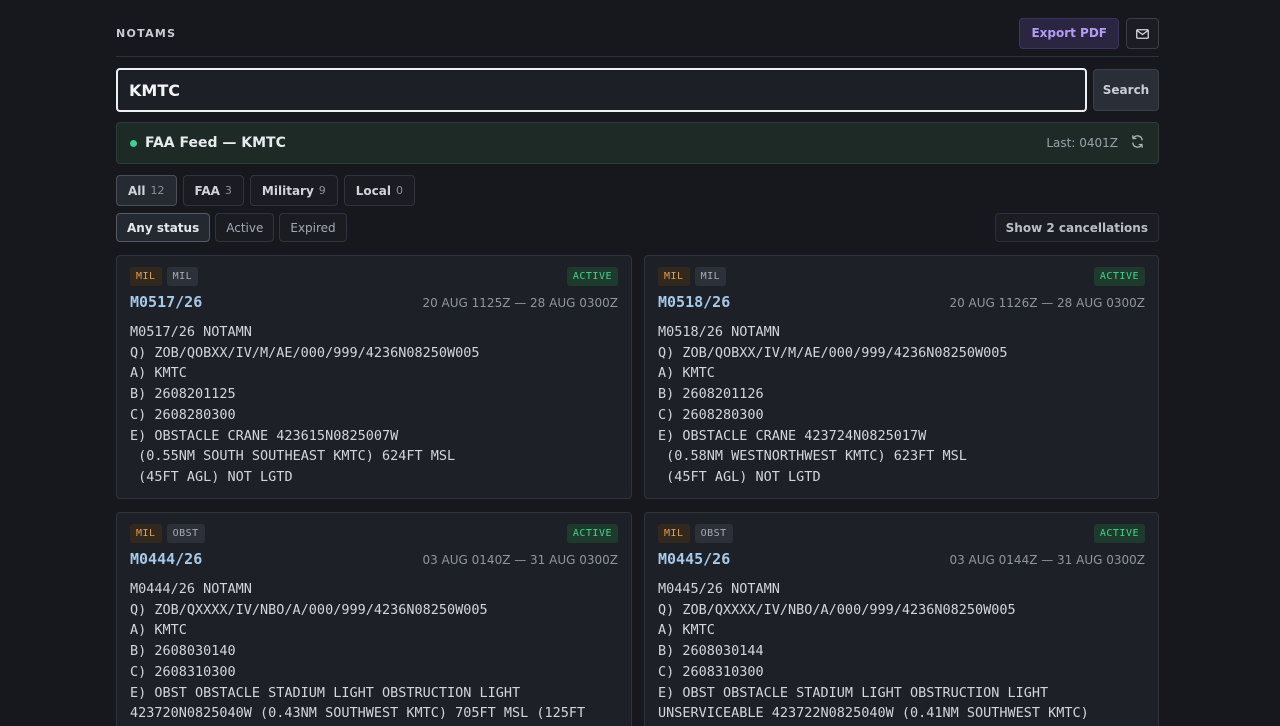  What do you see at coordinates (1137, 143) in the screenshot?
I see `refresh-icon` at bounding box center [1137, 143].